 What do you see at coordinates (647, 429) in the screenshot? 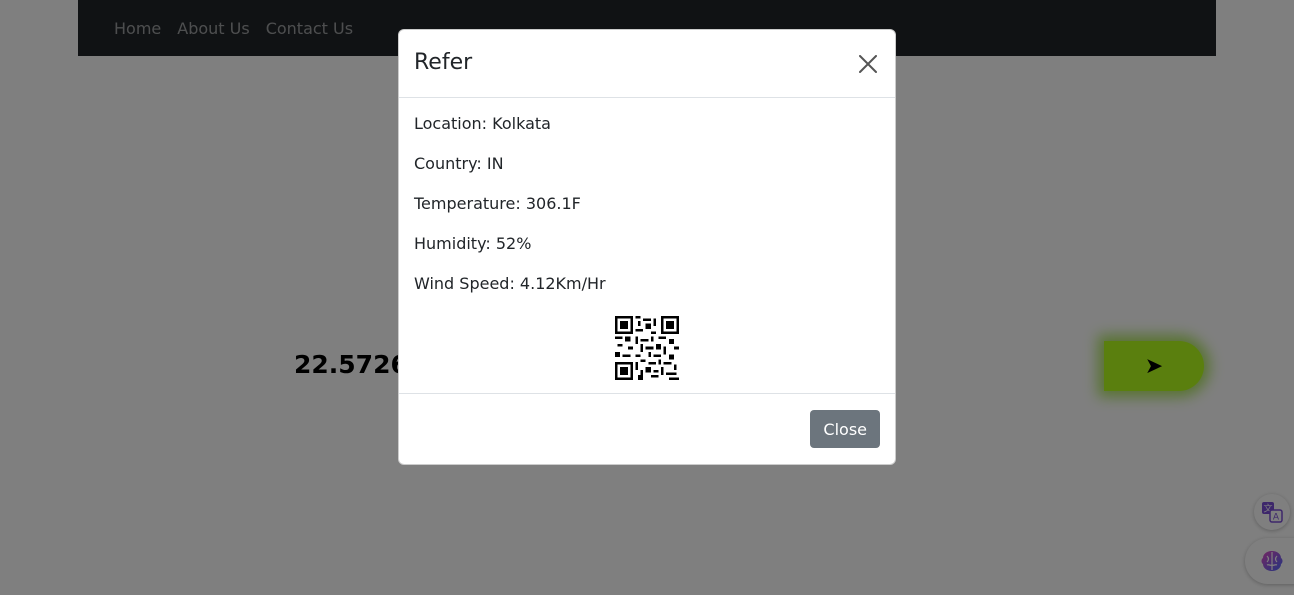
I see `modal-footer: Close` at bounding box center [647, 429].